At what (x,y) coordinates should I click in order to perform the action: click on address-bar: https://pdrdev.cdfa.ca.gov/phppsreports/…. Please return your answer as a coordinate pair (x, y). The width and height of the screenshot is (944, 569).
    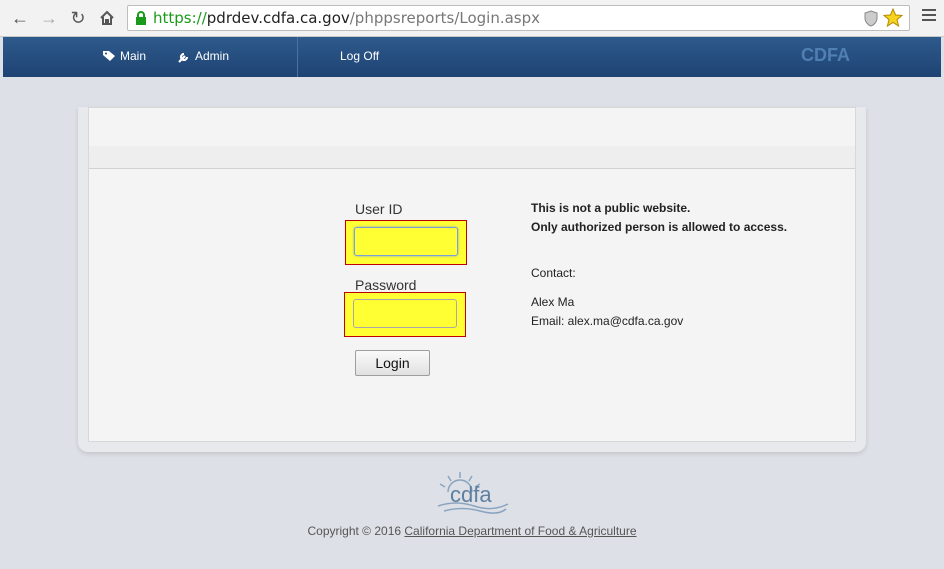
    Looking at the image, I should click on (518, 18).